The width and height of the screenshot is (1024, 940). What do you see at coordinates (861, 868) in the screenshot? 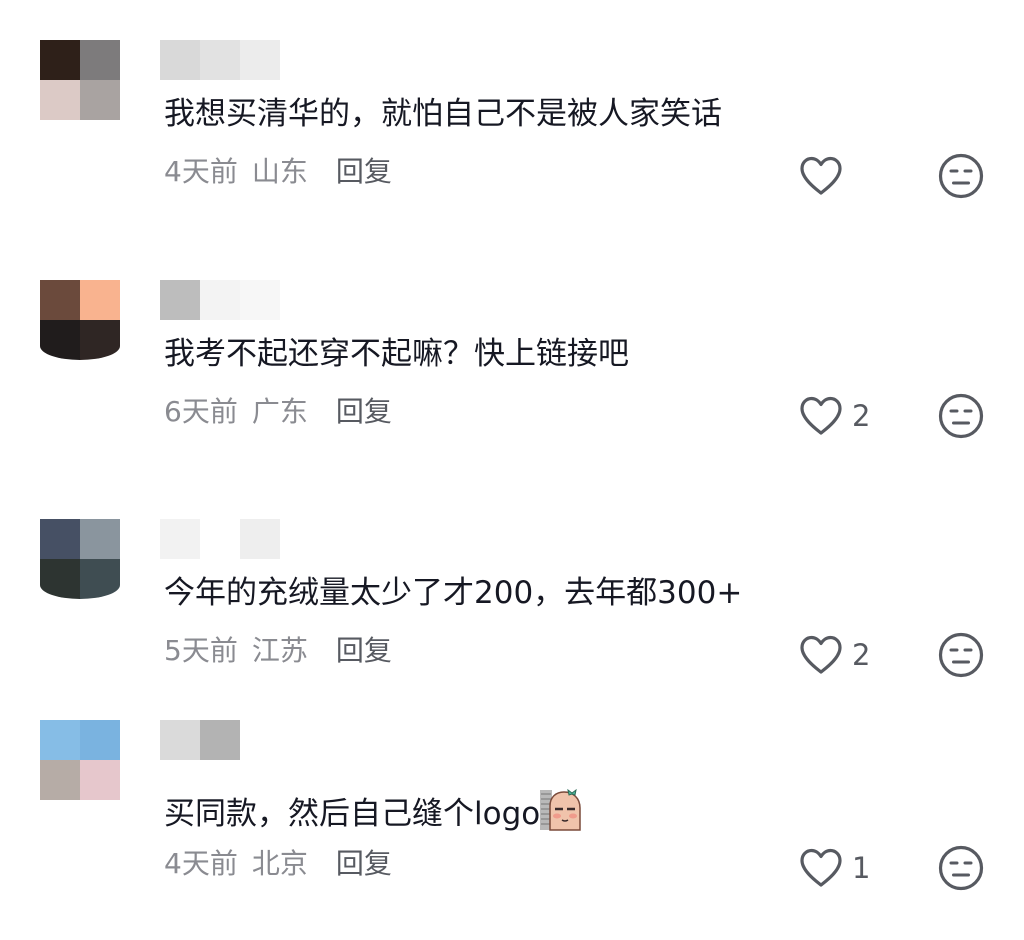
I see `like-count: 1` at bounding box center [861, 868].